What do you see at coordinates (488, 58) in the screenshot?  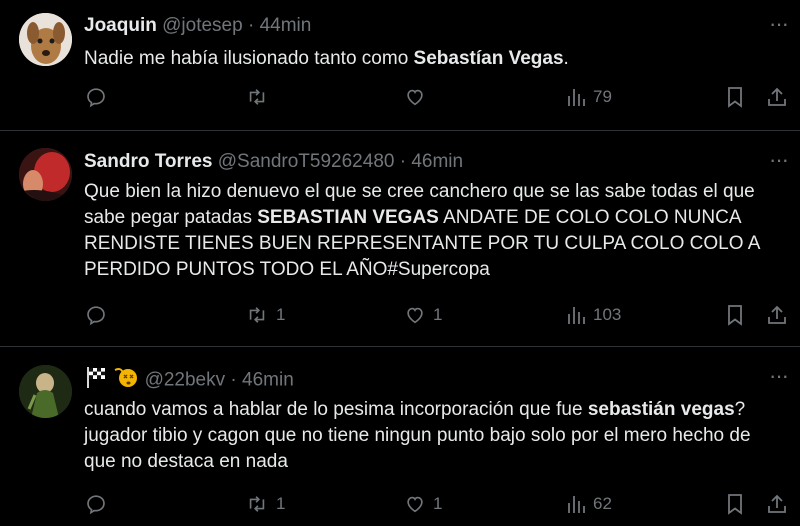 I see `text-run-bold: Sebastían Vegas` at bounding box center [488, 58].